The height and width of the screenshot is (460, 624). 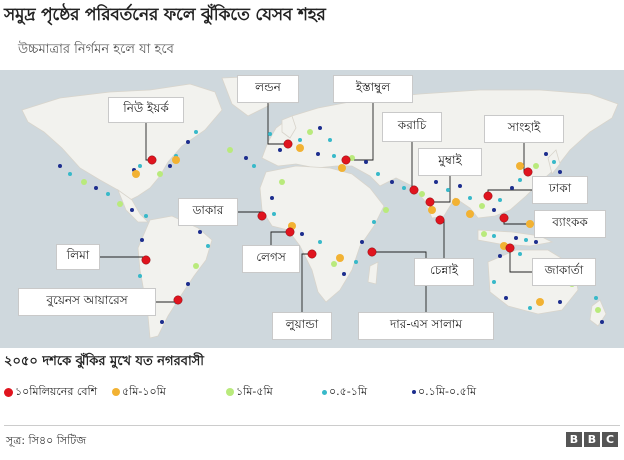 What do you see at coordinates (373, 89) in the screenshot?
I see `city-label-istanbul: ইস্তাম্বুল` at bounding box center [373, 89].